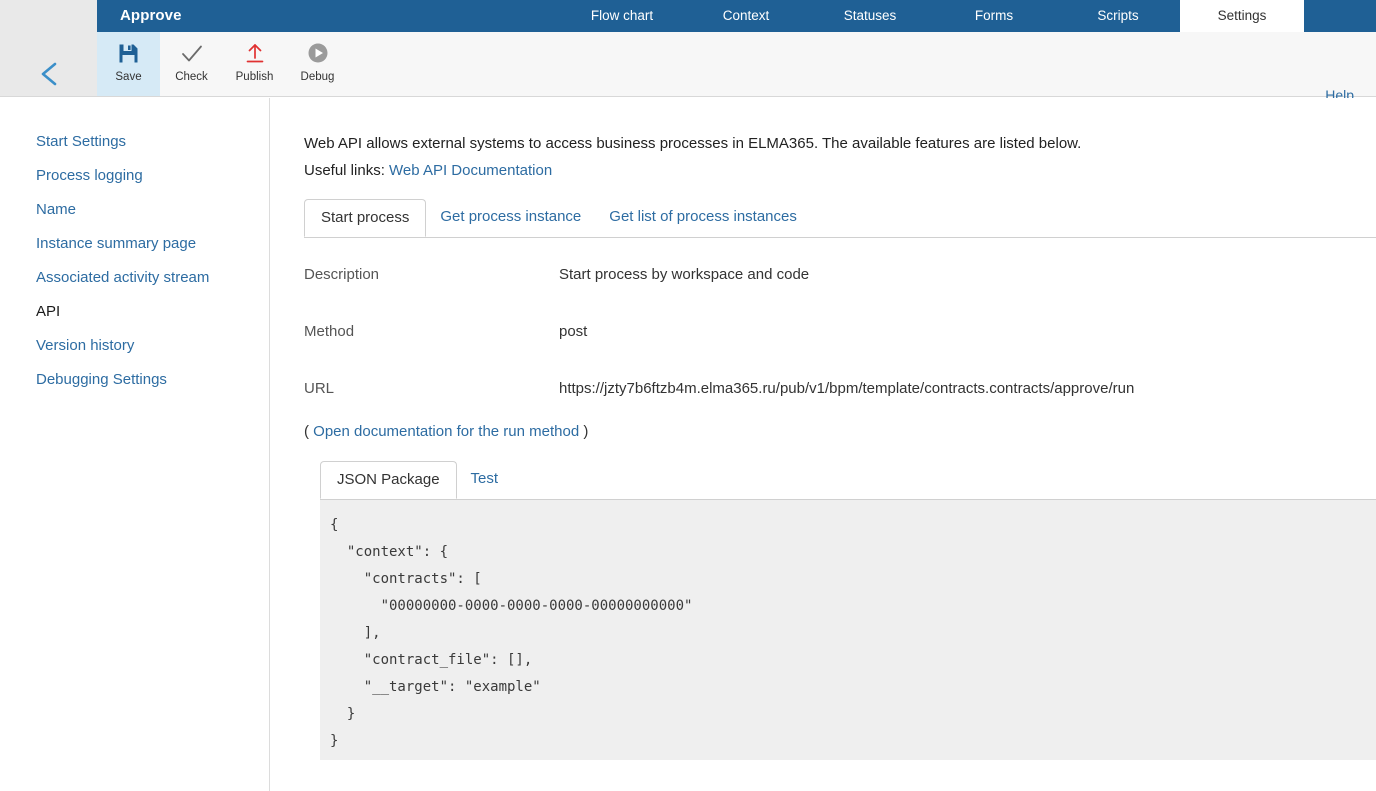 This screenshot has height=791, width=1376. What do you see at coordinates (994, 16) in the screenshot?
I see `nav-tab-forms: Forms` at bounding box center [994, 16].